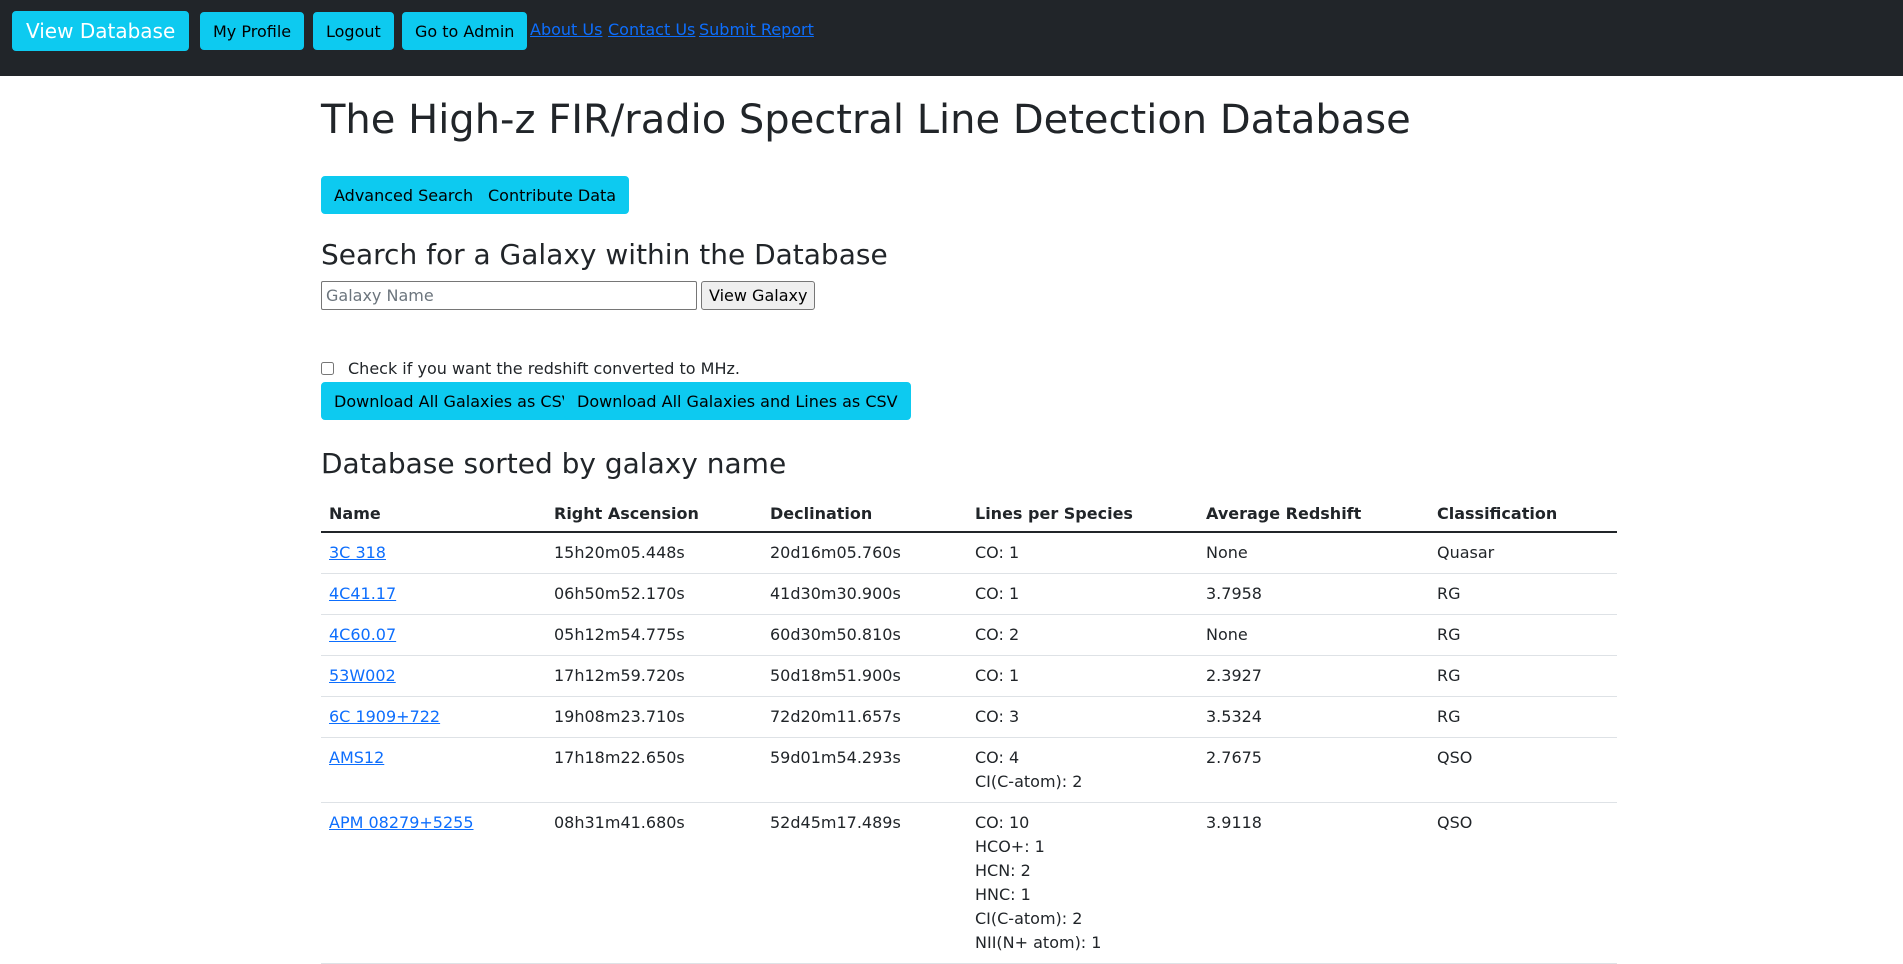 Image resolution: width=1903 pixels, height=964 pixels. I want to click on cell-name: 4C41.17, so click(433, 594).